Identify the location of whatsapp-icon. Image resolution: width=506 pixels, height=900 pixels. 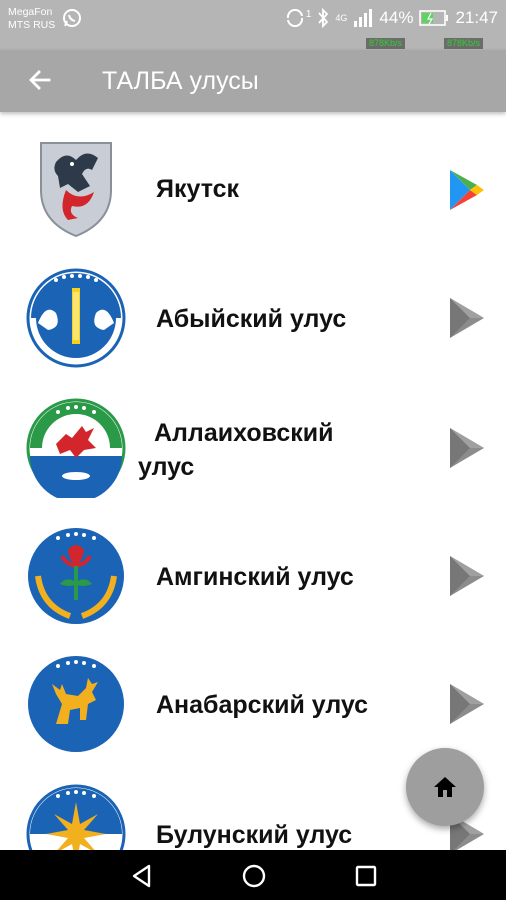
(72, 18).